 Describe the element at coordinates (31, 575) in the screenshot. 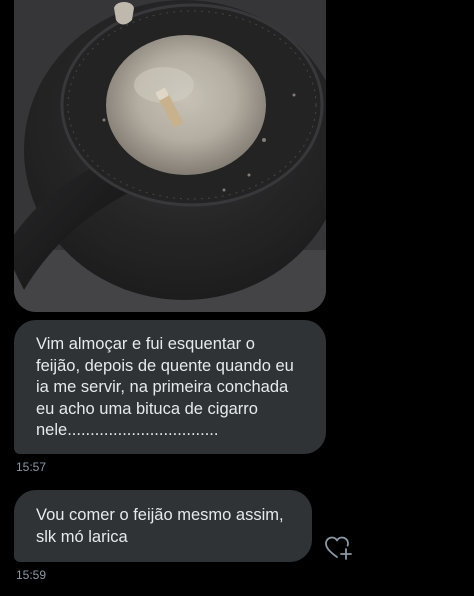

I see `message-timestamp: 15:59` at that location.